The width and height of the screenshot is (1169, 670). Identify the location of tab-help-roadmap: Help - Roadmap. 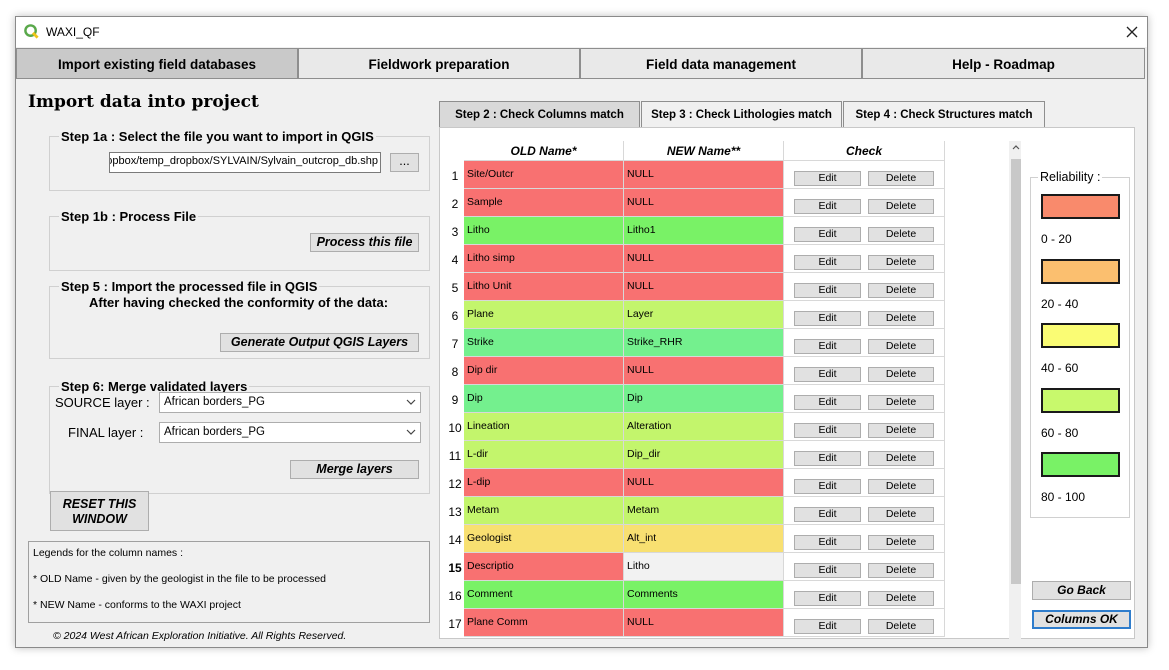
(1003, 63).